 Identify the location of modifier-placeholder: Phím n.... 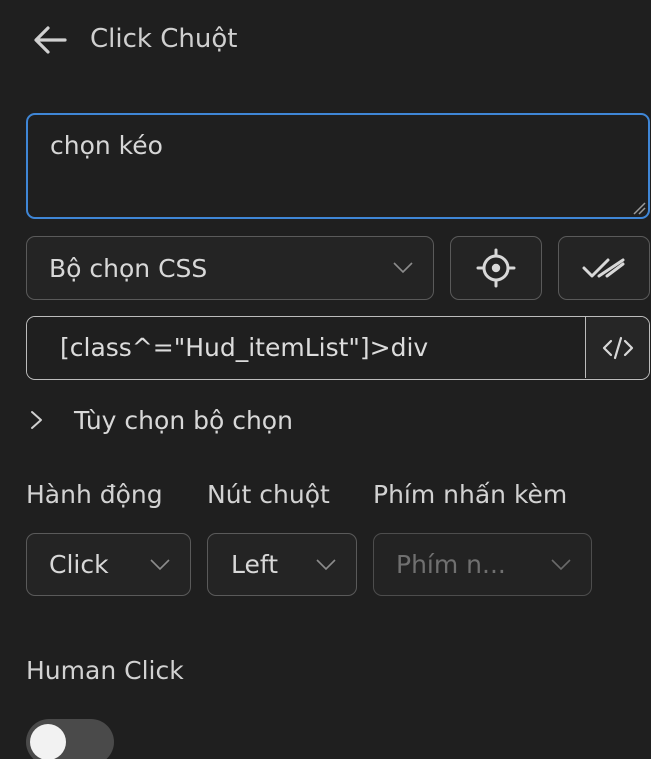
(451, 564).